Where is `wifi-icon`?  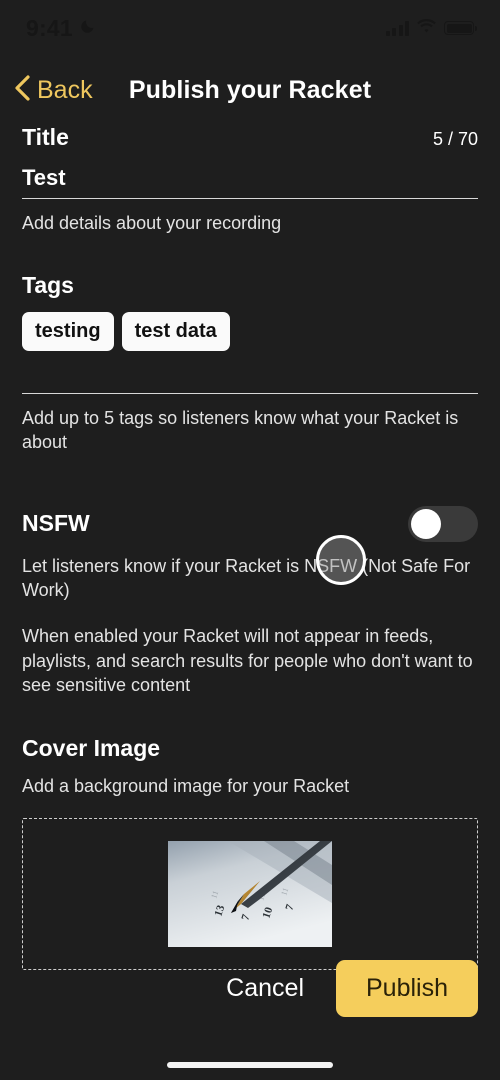
wifi-icon is located at coordinates (426, 28).